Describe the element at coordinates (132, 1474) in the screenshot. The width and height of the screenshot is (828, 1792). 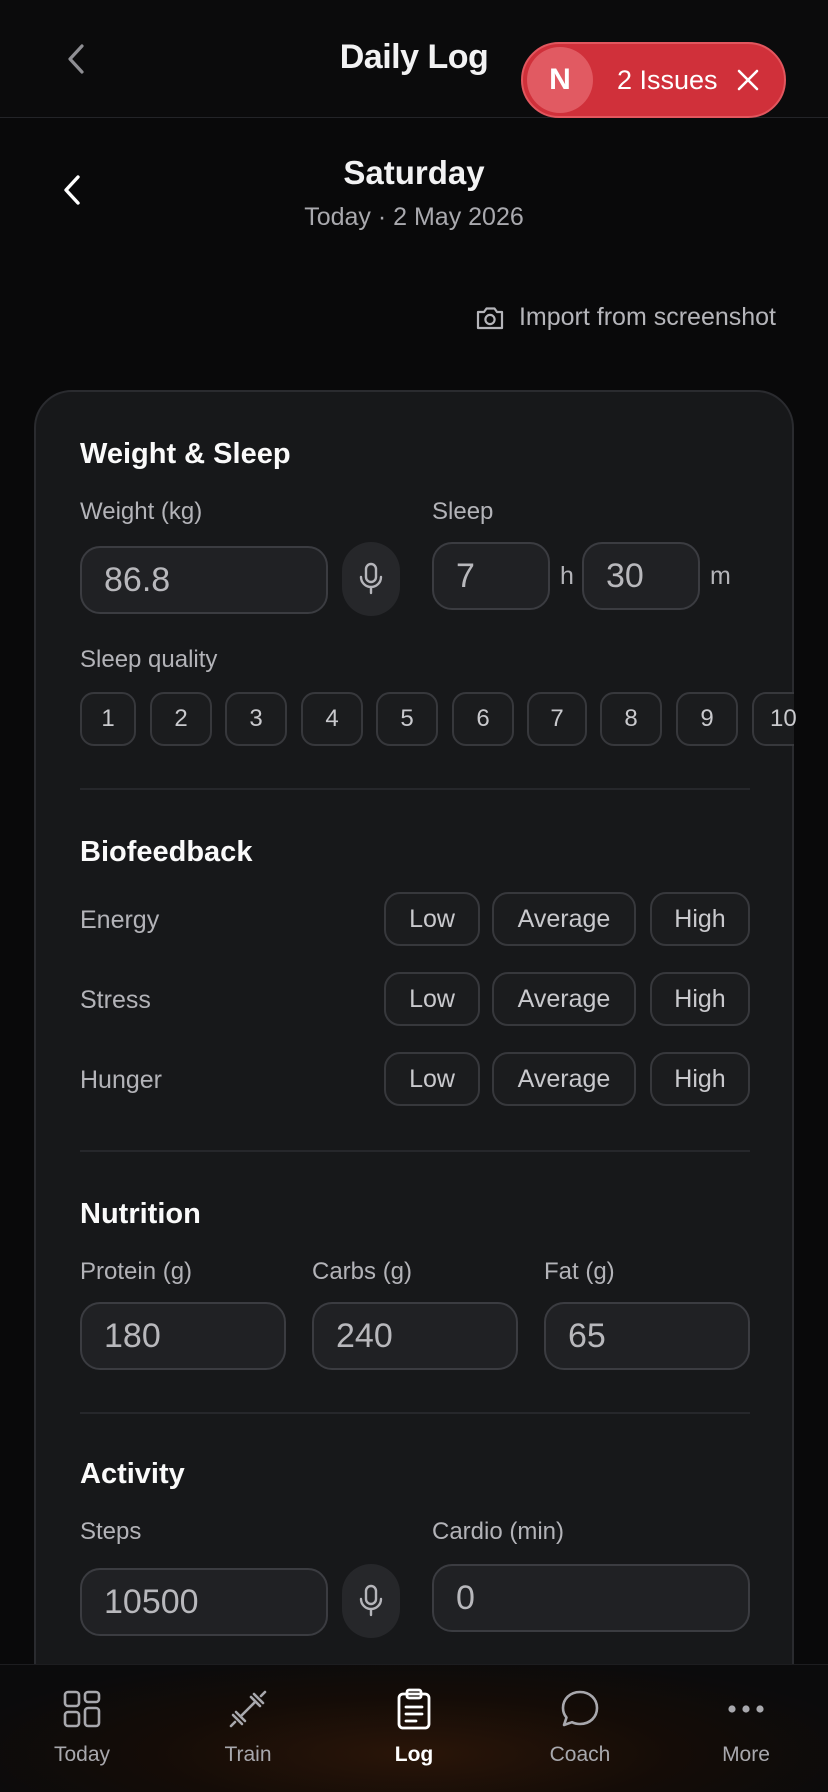
I see `section-title-activity: Activity` at that location.